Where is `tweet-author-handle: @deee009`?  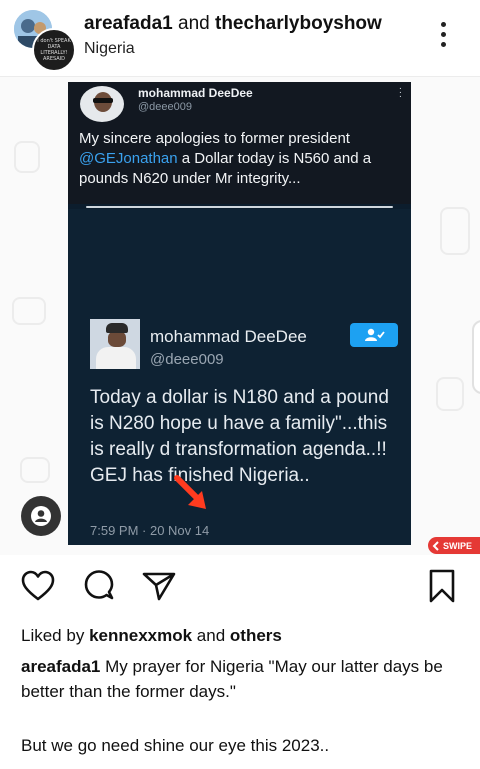
tweet-author-handle: @deee009 is located at coordinates (165, 107).